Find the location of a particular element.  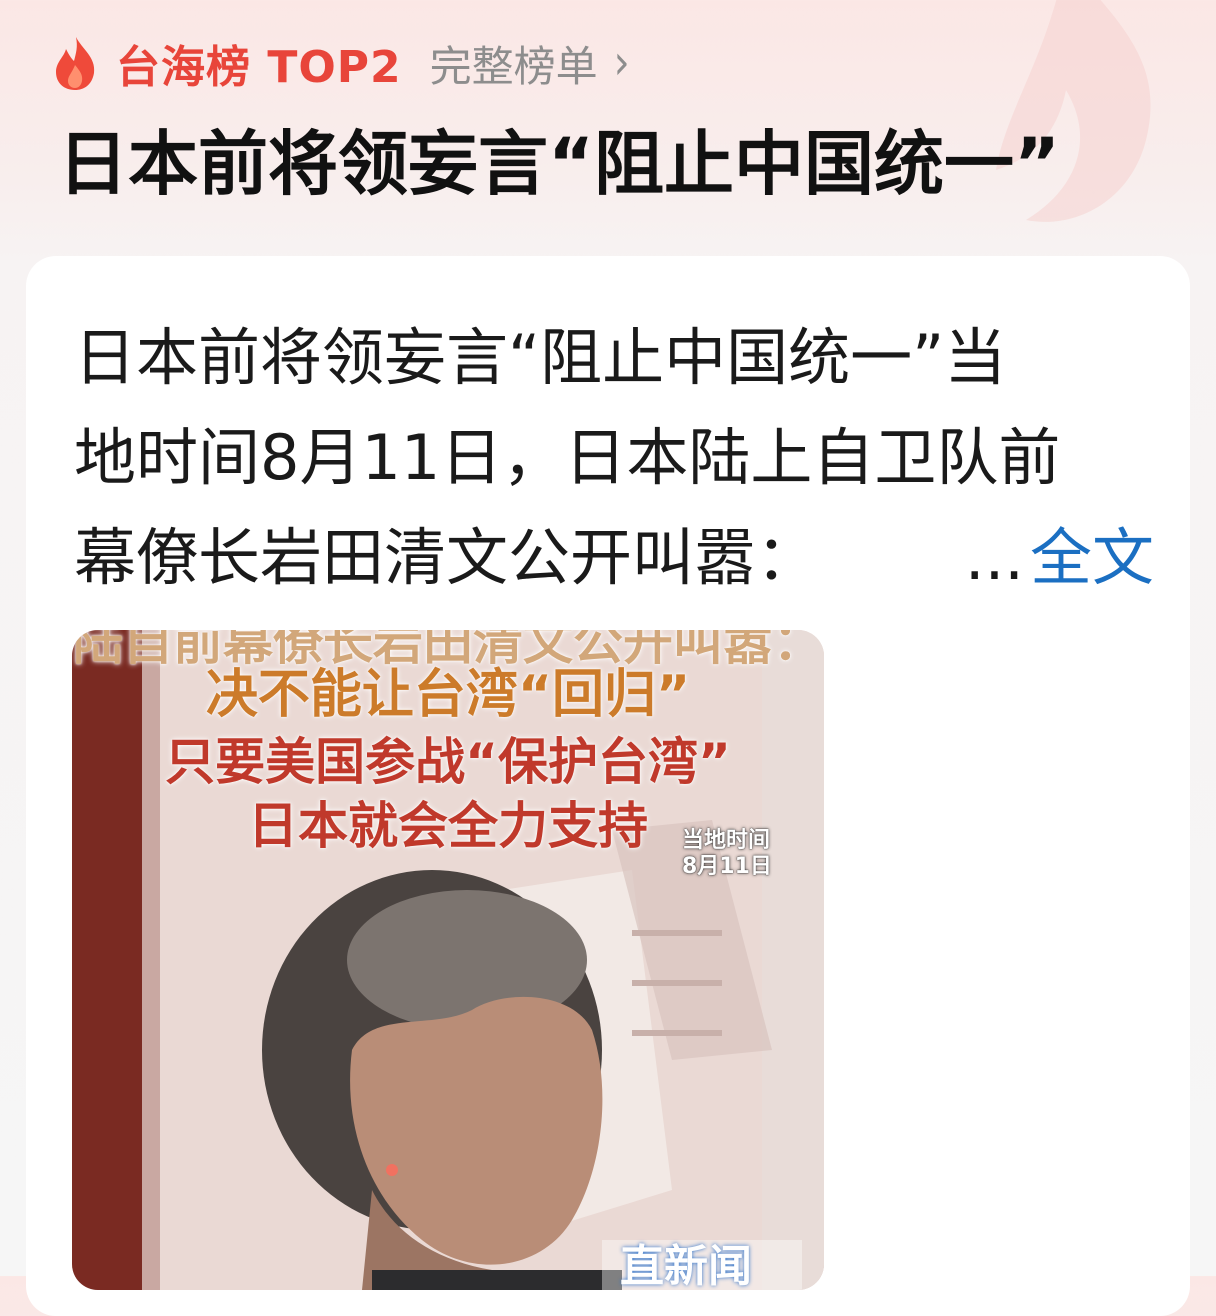

news-headline: 日本前将领妄言“阻止中国统一” is located at coordinates (618, 164).